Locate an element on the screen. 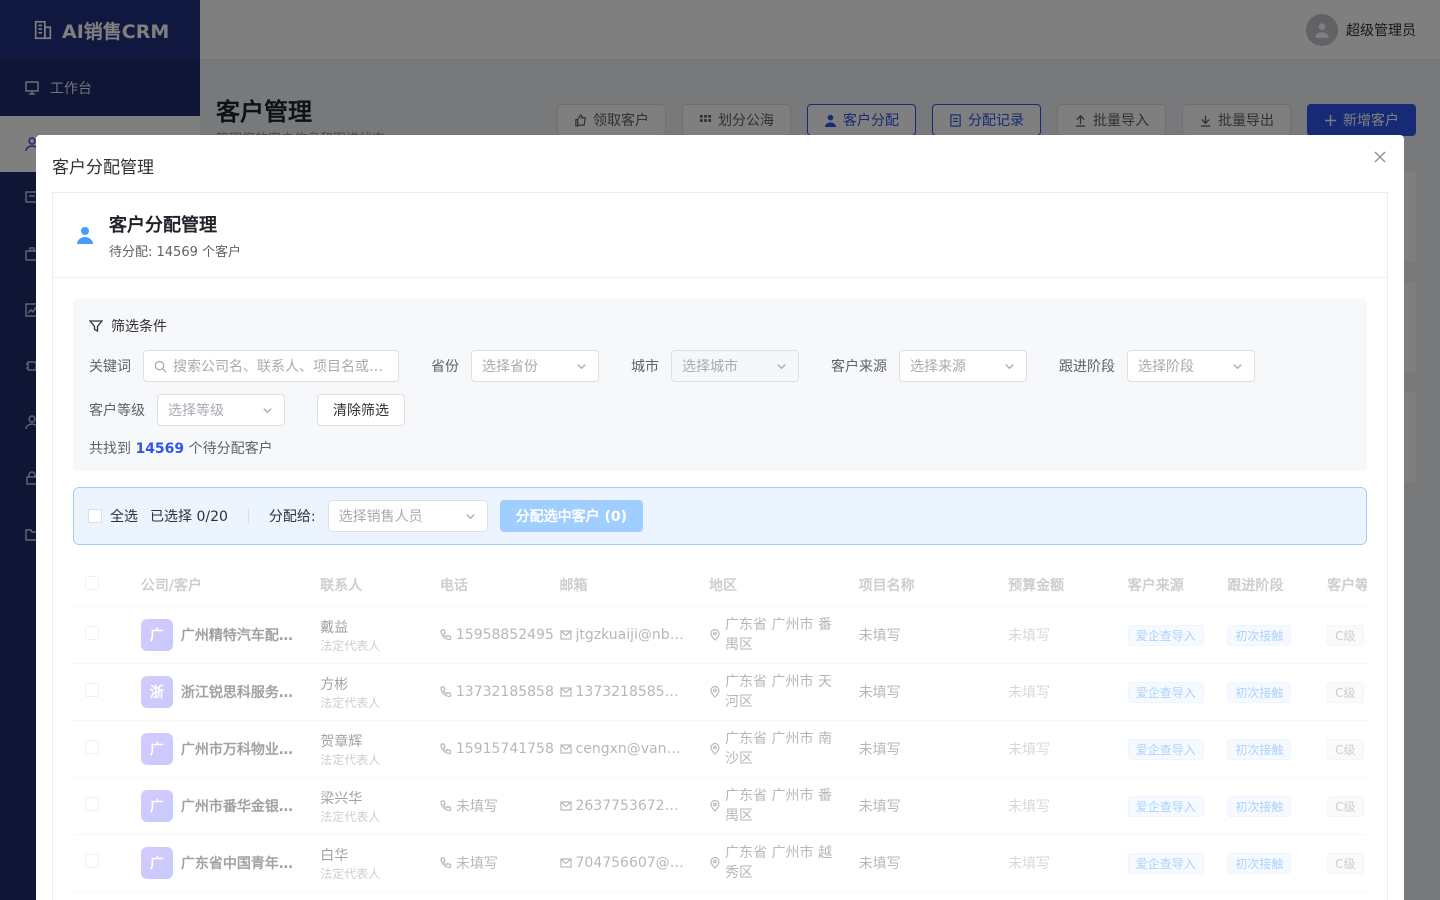 This screenshot has height=900, width=1440. email-cell: jtgzkuaiji@nbjt.com is located at coordinates (634, 635).